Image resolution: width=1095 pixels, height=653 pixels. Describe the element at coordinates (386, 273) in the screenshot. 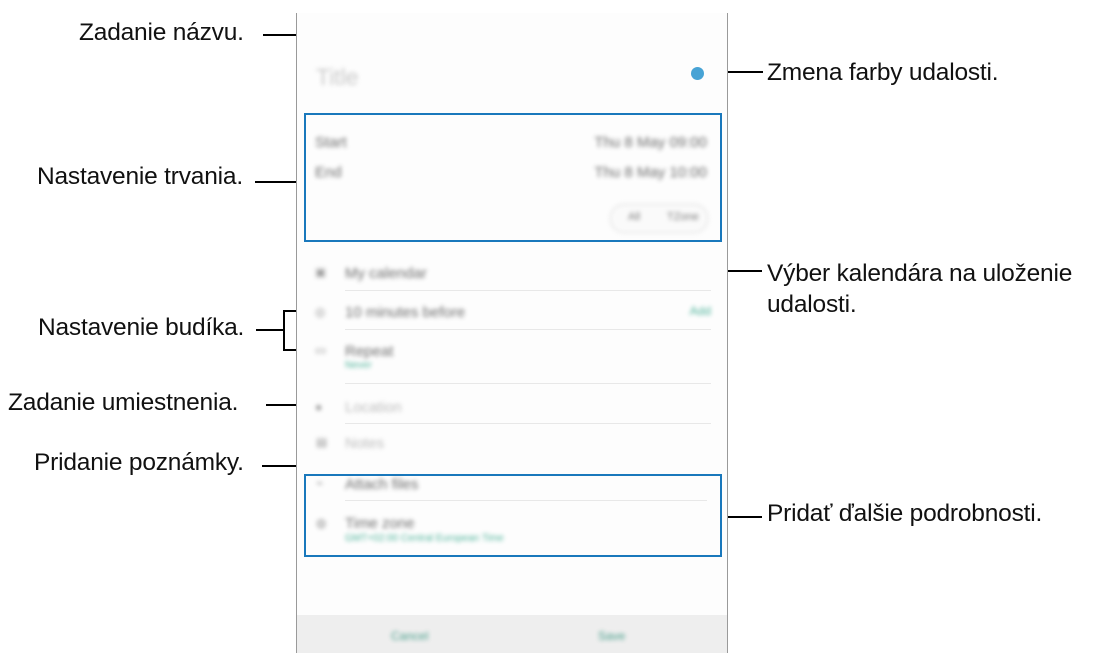

I see `calendar-select: My calendar` at that location.